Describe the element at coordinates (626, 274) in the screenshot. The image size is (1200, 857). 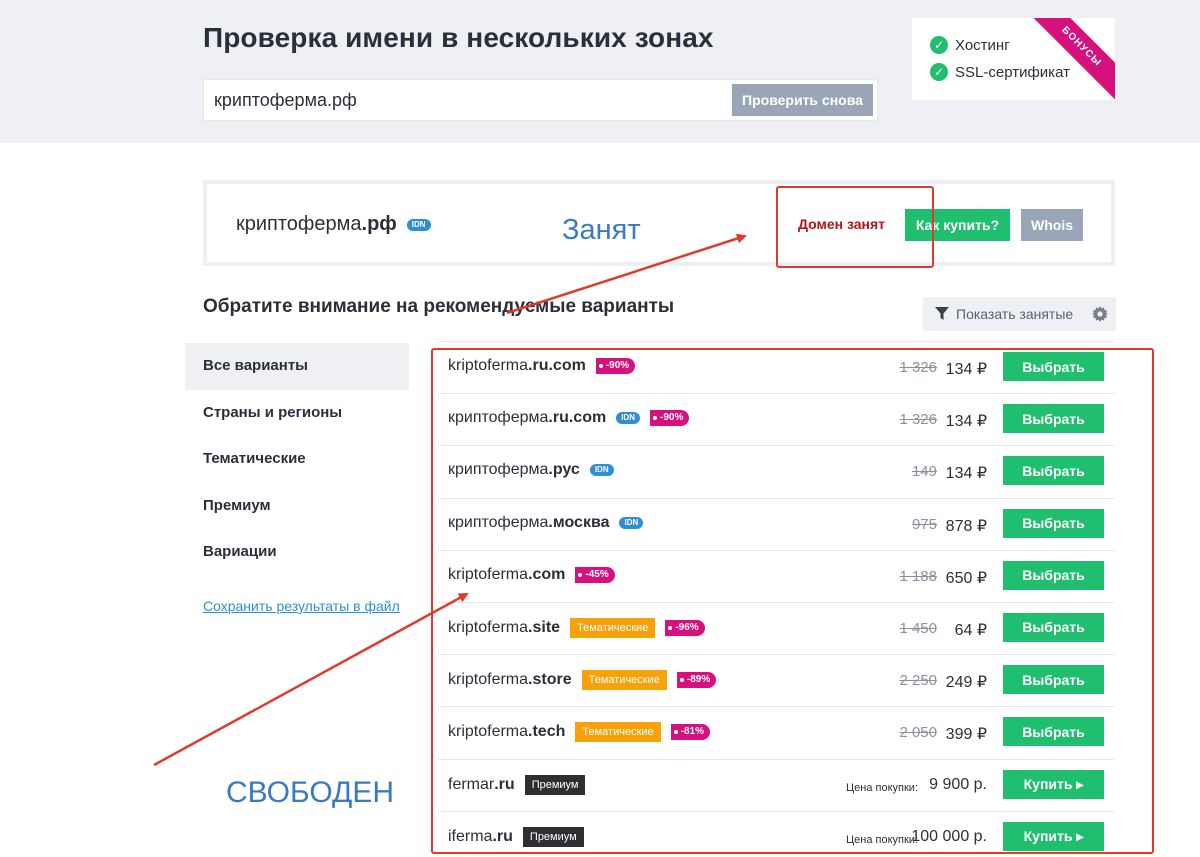
I see `arrow-to-taken` at that location.